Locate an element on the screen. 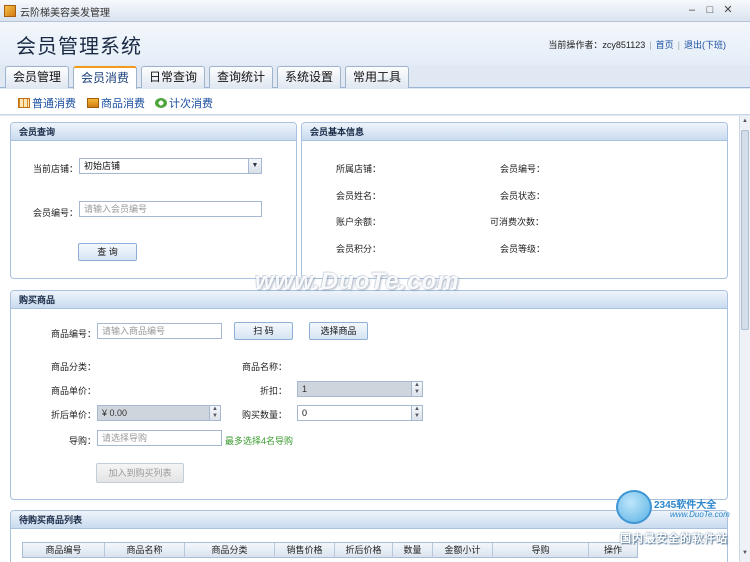  scroll-up-icon: ▲ is located at coordinates (745, 121).